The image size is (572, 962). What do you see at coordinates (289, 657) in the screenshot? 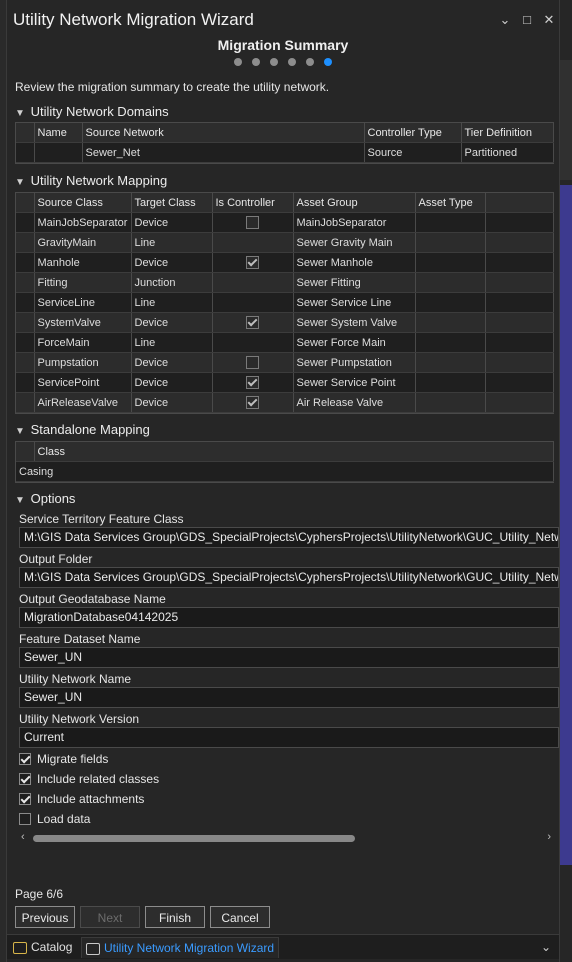
I see `dataset-name-field: Sewer_UN` at bounding box center [289, 657].